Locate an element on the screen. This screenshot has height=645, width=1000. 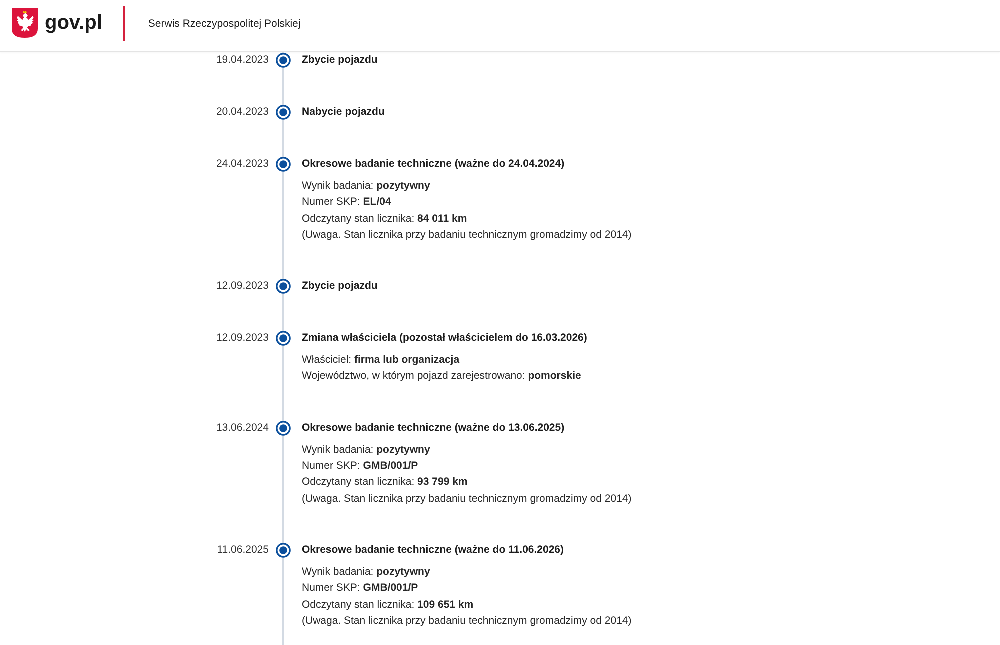
event-date: 11.06.2025 is located at coordinates (243, 550).